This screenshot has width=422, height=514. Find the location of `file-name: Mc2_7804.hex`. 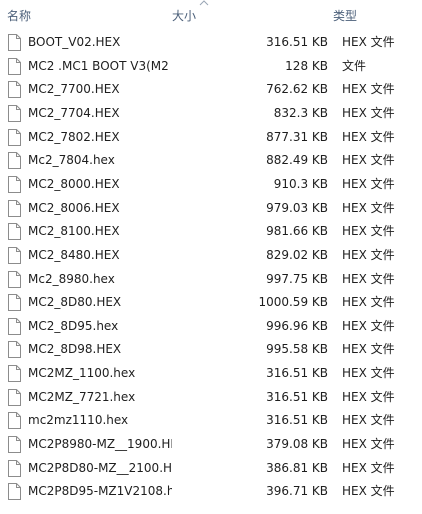

file-name: Mc2_7804.hex is located at coordinates (71, 160).